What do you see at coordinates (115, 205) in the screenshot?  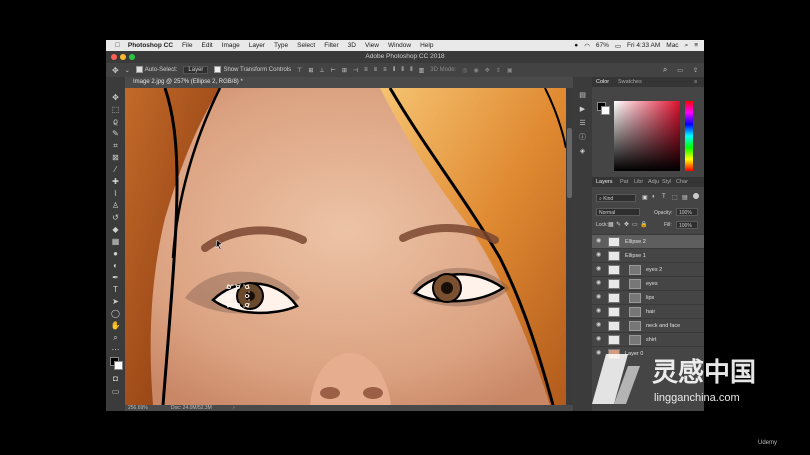 I see `clone-stamp-tool-icon: ♙` at bounding box center [115, 205].